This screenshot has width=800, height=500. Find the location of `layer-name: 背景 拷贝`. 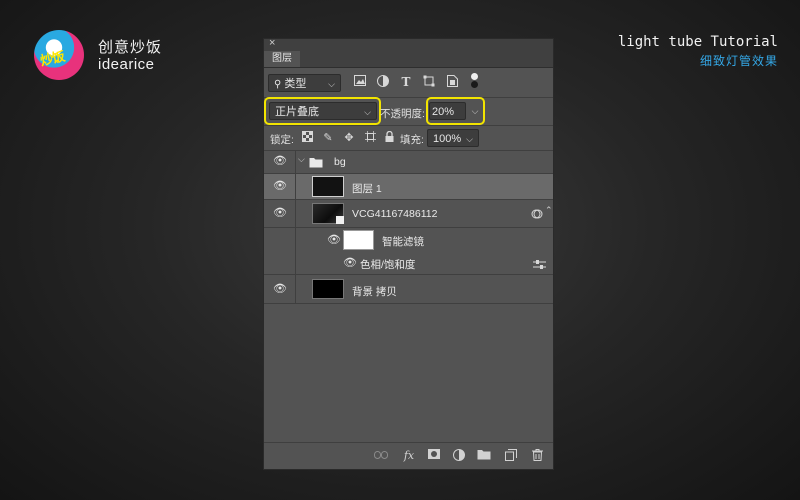

layer-name: 背景 拷贝 is located at coordinates (374, 292).